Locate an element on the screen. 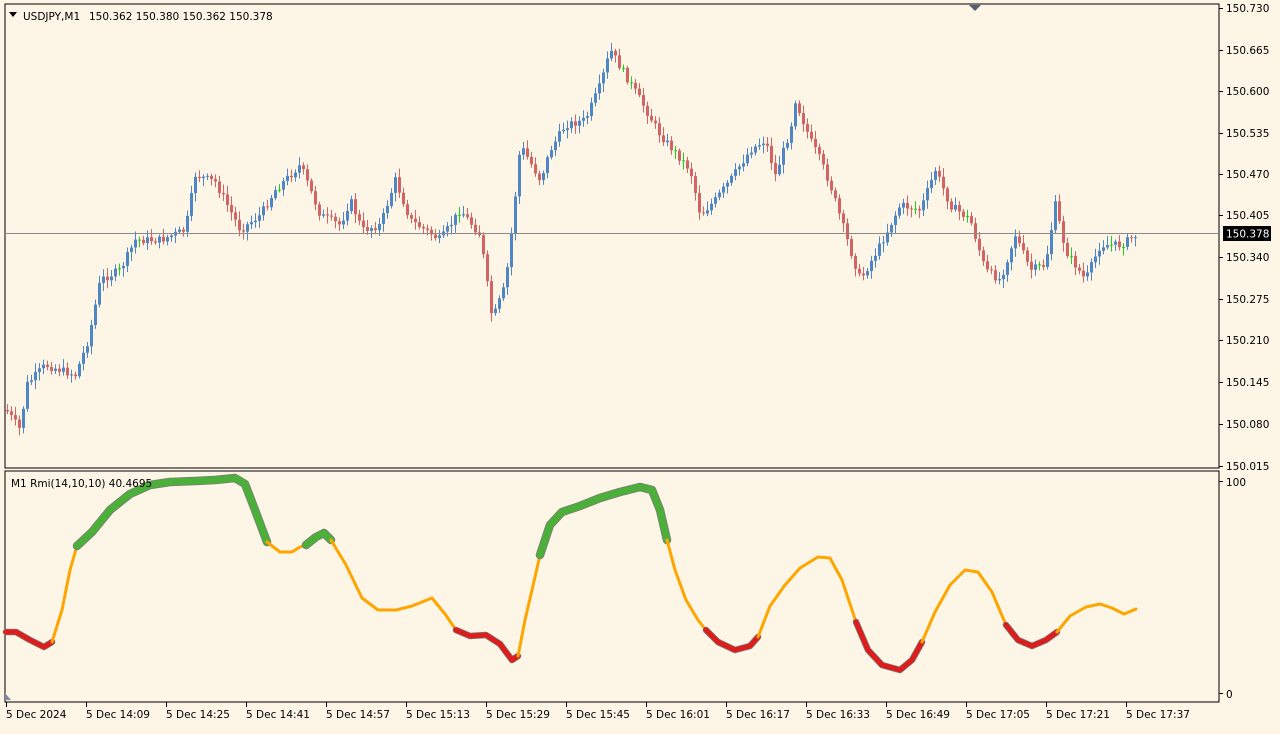 The height and width of the screenshot is (734, 1280). chart-shift-marker-icon is located at coordinates (975, 8).